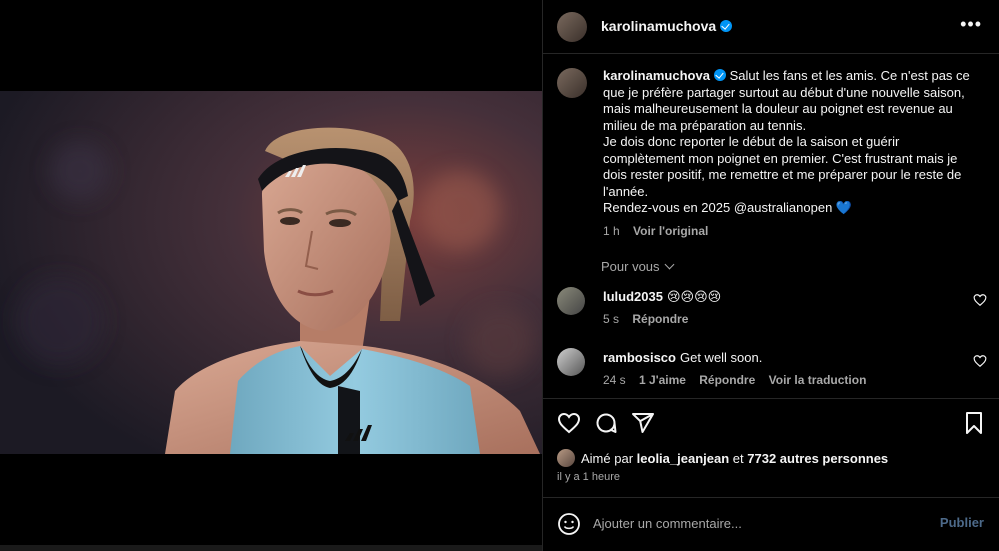 This screenshot has height=551, width=999. What do you see at coordinates (738, 458) in the screenshot?
I see `likes-middle: et` at bounding box center [738, 458].